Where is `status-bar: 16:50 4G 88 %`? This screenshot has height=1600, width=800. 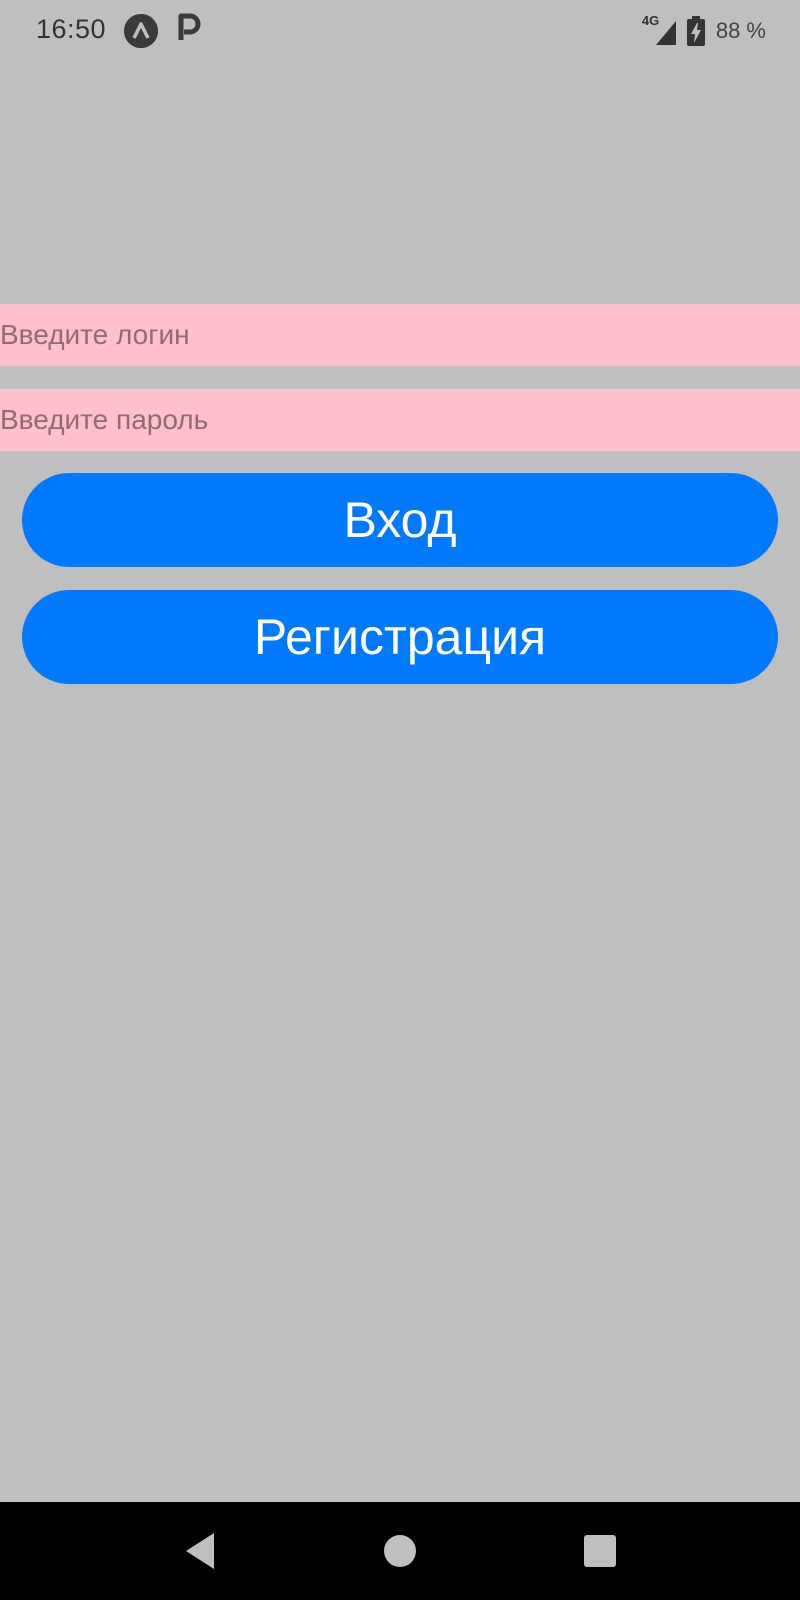
status-bar: 16:50 4G 88 % is located at coordinates (400, 31).